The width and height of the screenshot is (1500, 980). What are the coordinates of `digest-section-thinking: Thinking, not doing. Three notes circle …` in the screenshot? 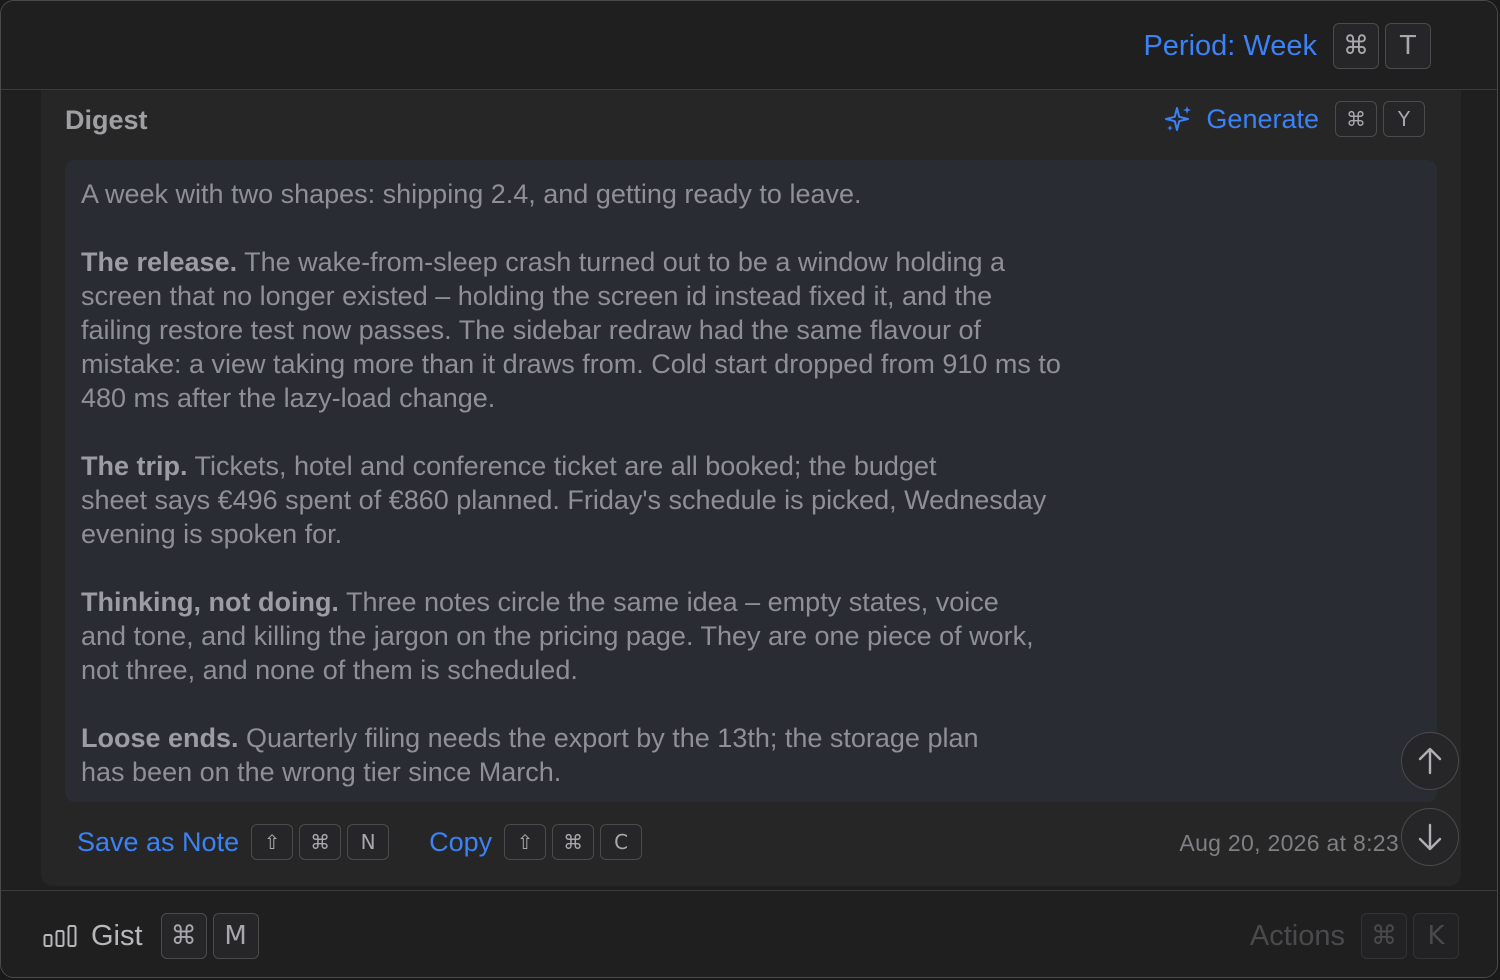 It's located at (621, 636).